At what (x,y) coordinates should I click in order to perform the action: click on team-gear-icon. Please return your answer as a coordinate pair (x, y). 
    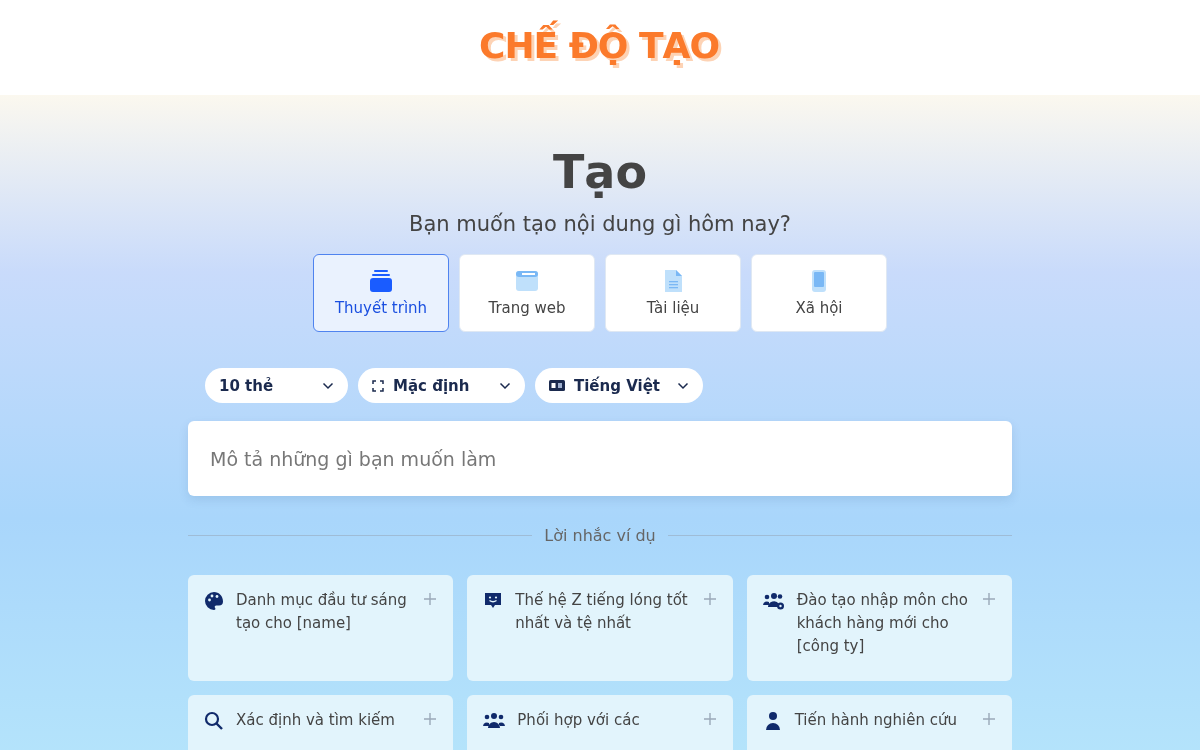
    Looking at the image, I should click on (773, 601).